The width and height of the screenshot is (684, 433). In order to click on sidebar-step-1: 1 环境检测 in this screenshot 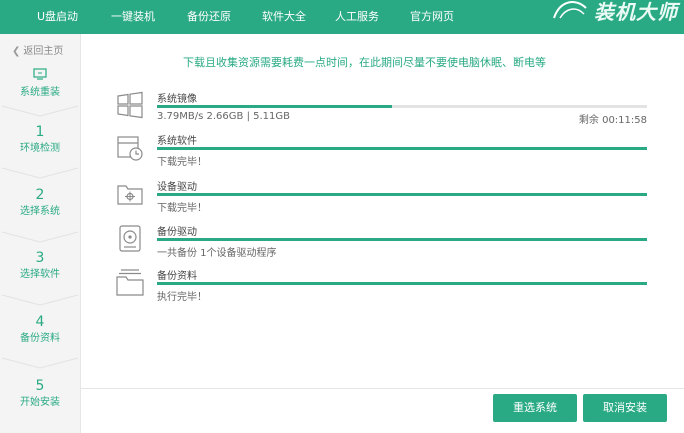, I will do `click(40, 140)`.